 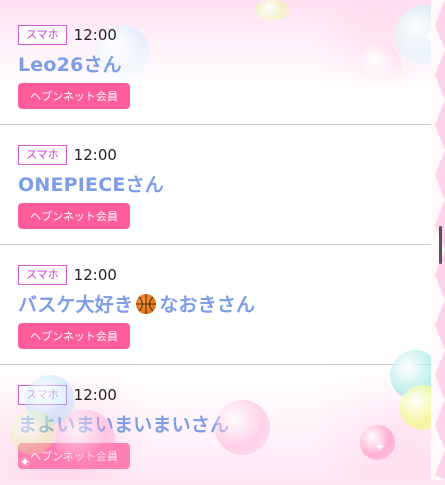 What do you see at coordinates (76, 305) in the screenshot?
I see `visitor-name-prefix: バスケ大好き` at bounding box center [76, 305].